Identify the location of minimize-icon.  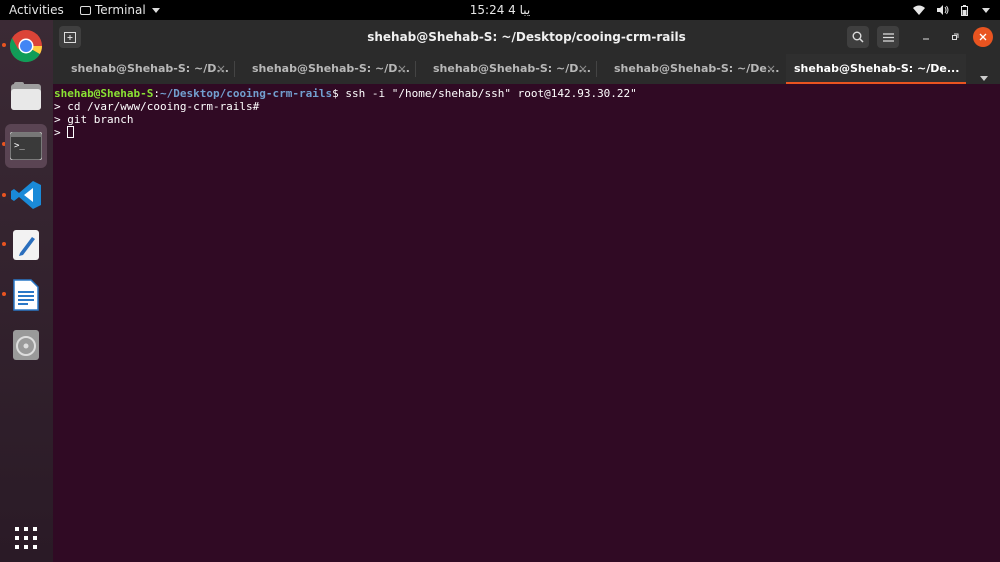
(926, 39).